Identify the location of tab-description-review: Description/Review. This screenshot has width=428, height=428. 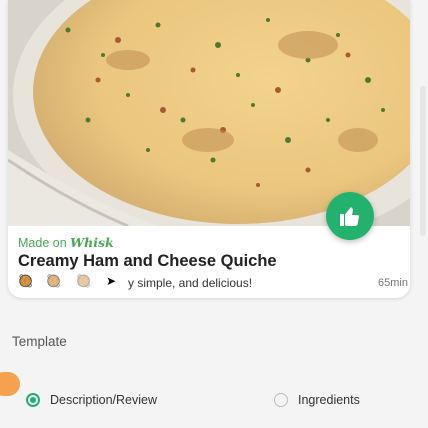
(91, 400).